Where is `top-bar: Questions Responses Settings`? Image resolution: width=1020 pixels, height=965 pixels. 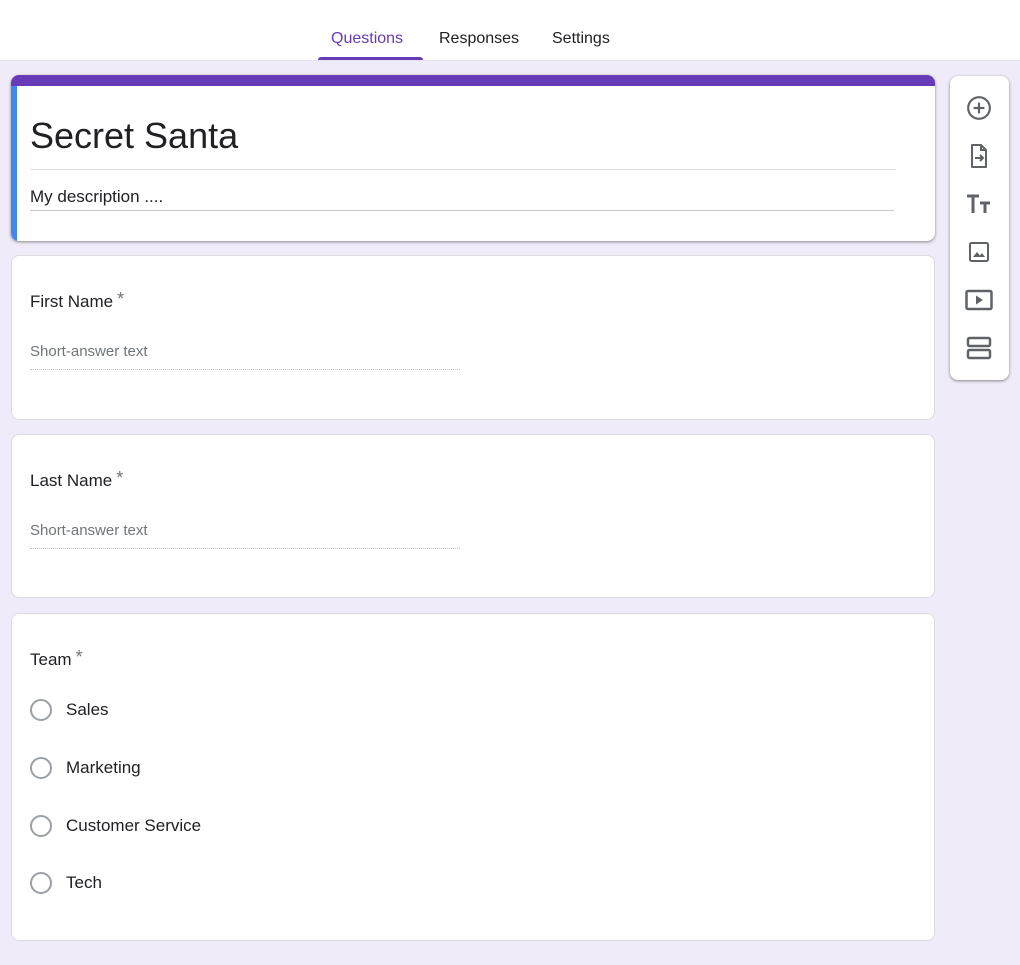 top-bar: Questions Responses Settings is located at coordinates (510, 30).